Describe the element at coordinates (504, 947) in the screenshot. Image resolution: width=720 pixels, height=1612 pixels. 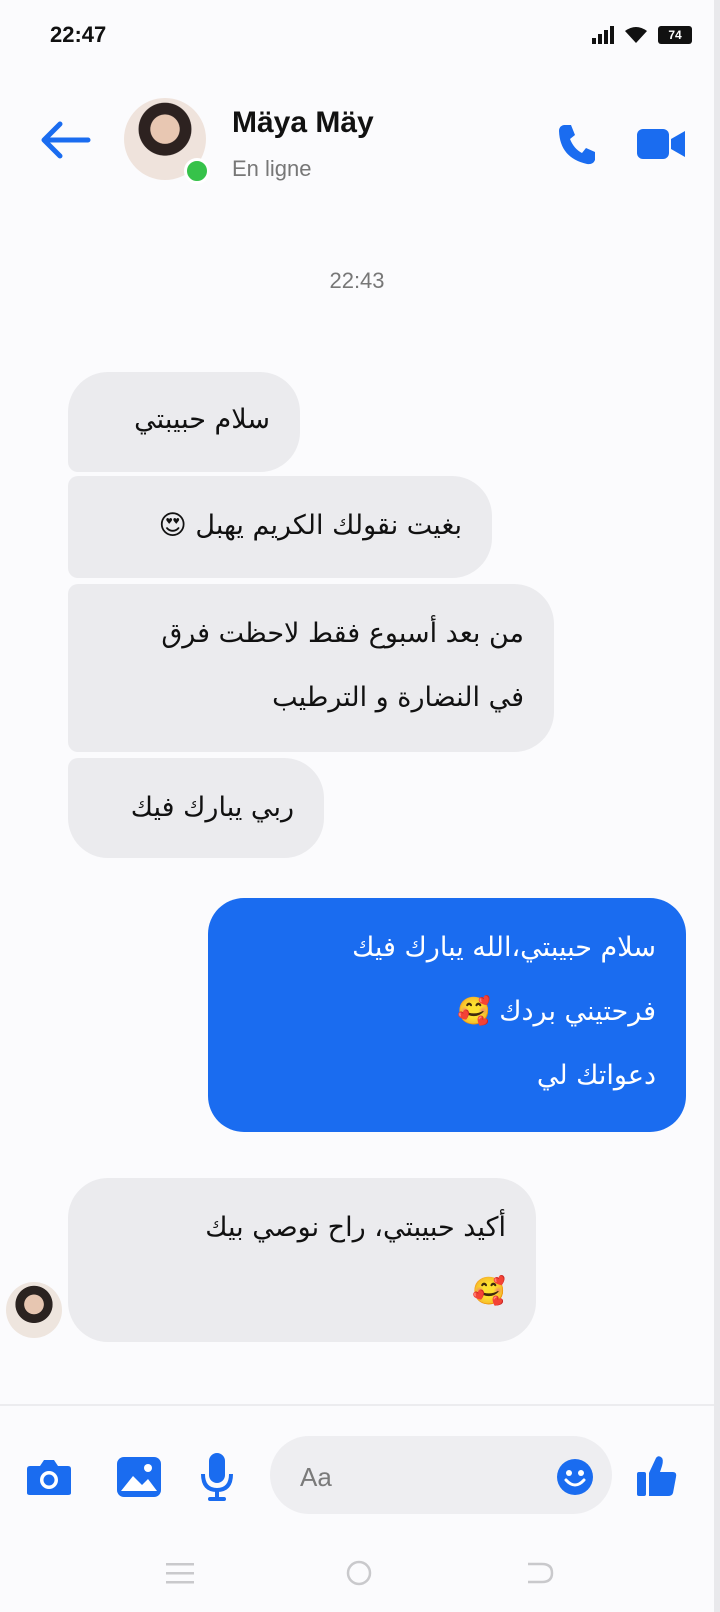
I see `message-line: سلام حبيبتي،الله يبارك فيك` at that location.